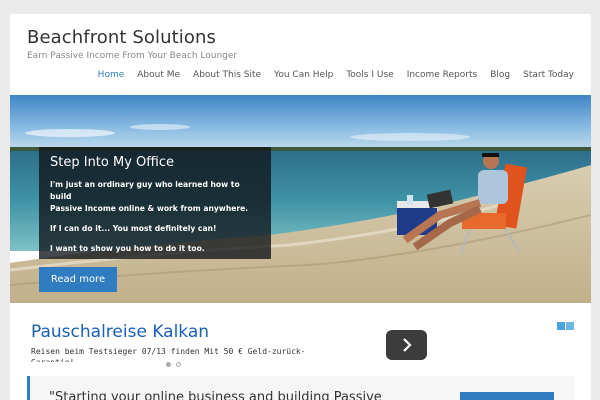  I want to click on read-more-button: Read more, so click(78, 279).